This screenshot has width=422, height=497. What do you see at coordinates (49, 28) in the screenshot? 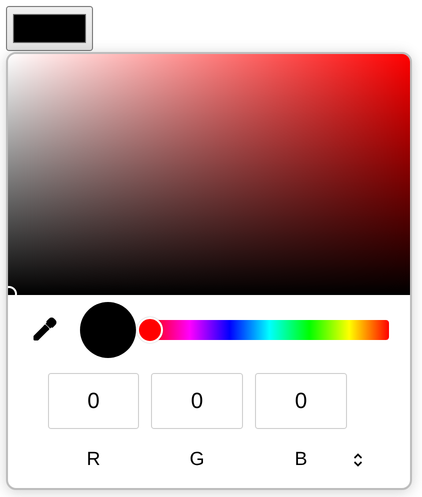
I see `color-swatch-button` at bounding box center [49, 28].